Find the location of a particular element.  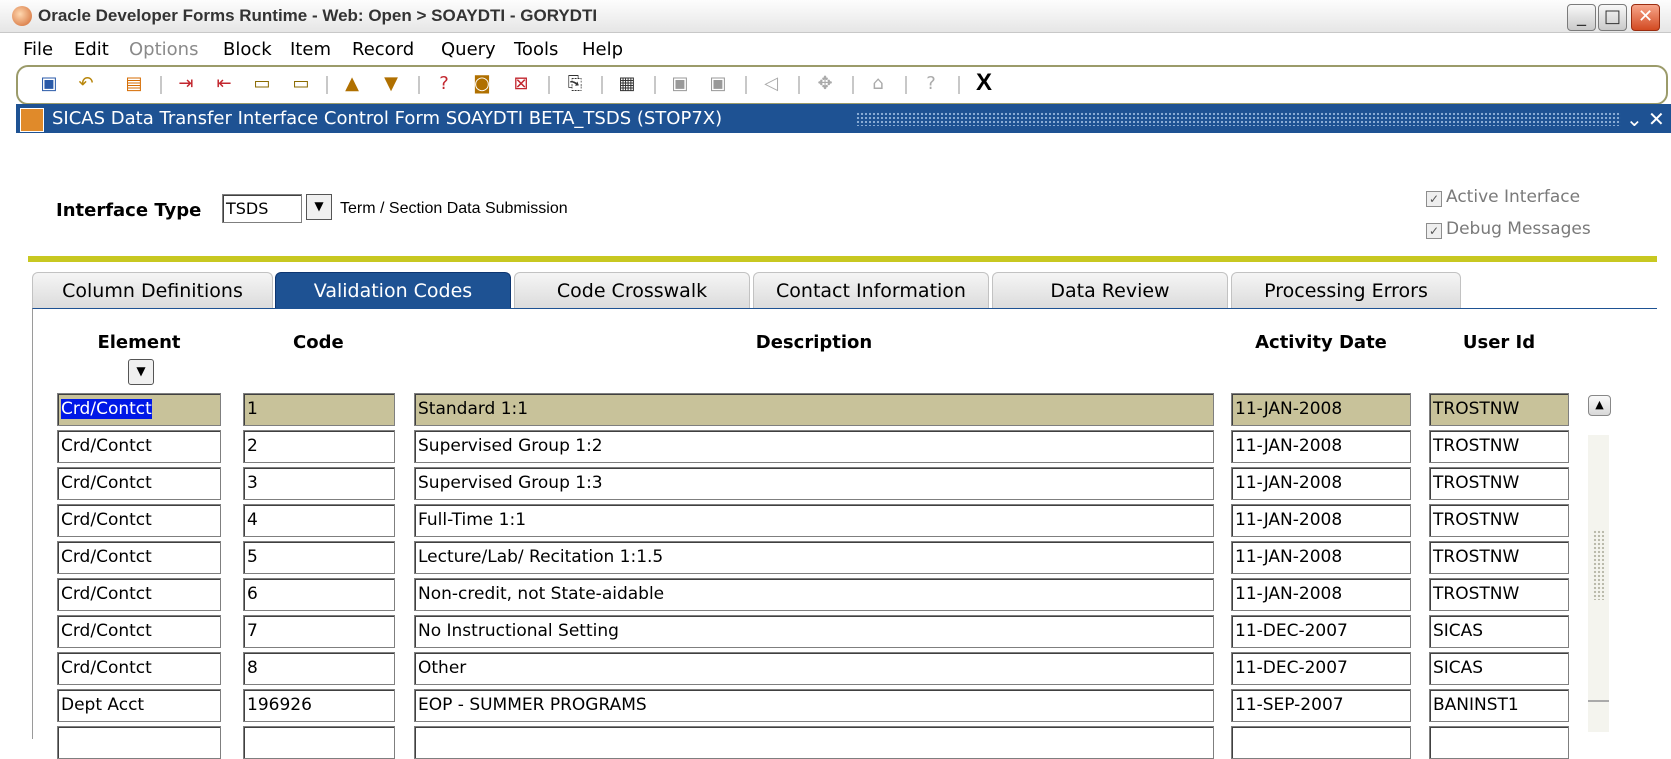

description-cell: Full-Time 1:1 is located at coordinates (814, 520).